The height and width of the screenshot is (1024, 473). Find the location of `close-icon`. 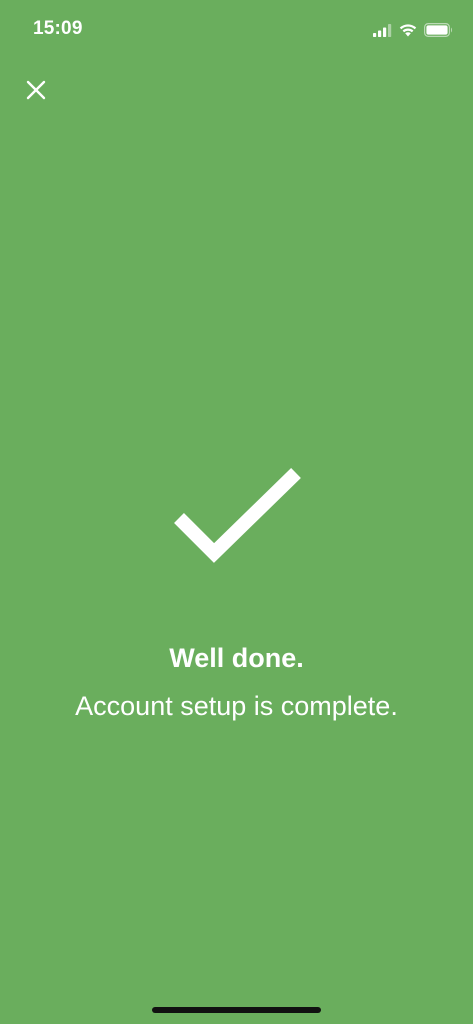

close-icon is located at coordinates (36, 92).